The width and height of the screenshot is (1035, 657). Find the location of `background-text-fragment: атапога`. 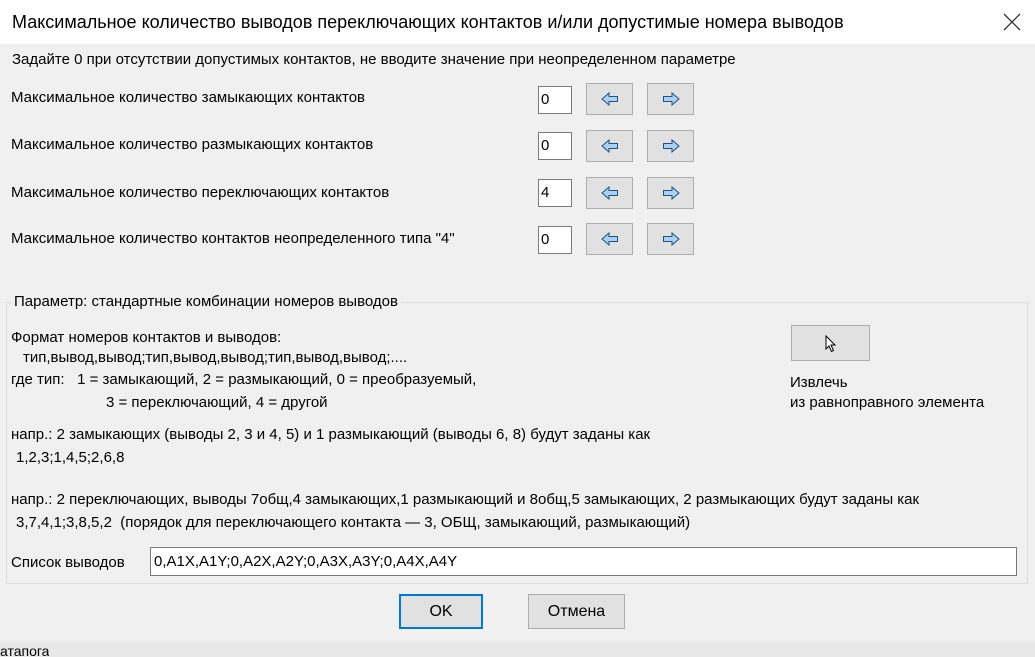

background-text-fragment: атапога is located at coordinates (25, 650).